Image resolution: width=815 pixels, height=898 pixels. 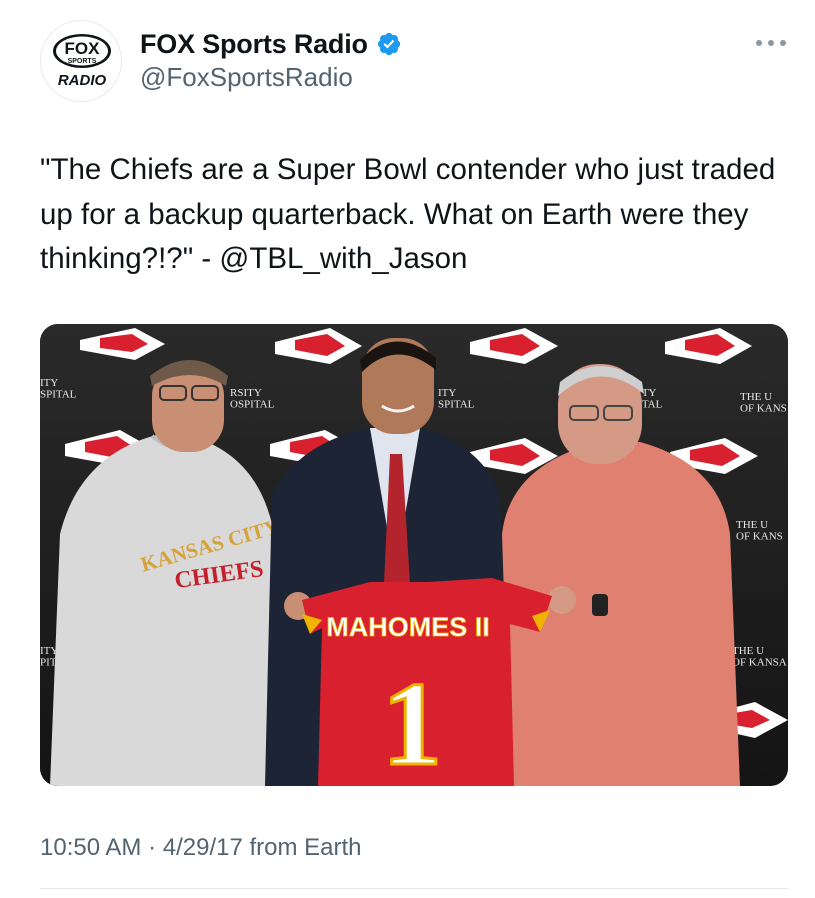 I want to click on hand, so click(x=562, y=600).